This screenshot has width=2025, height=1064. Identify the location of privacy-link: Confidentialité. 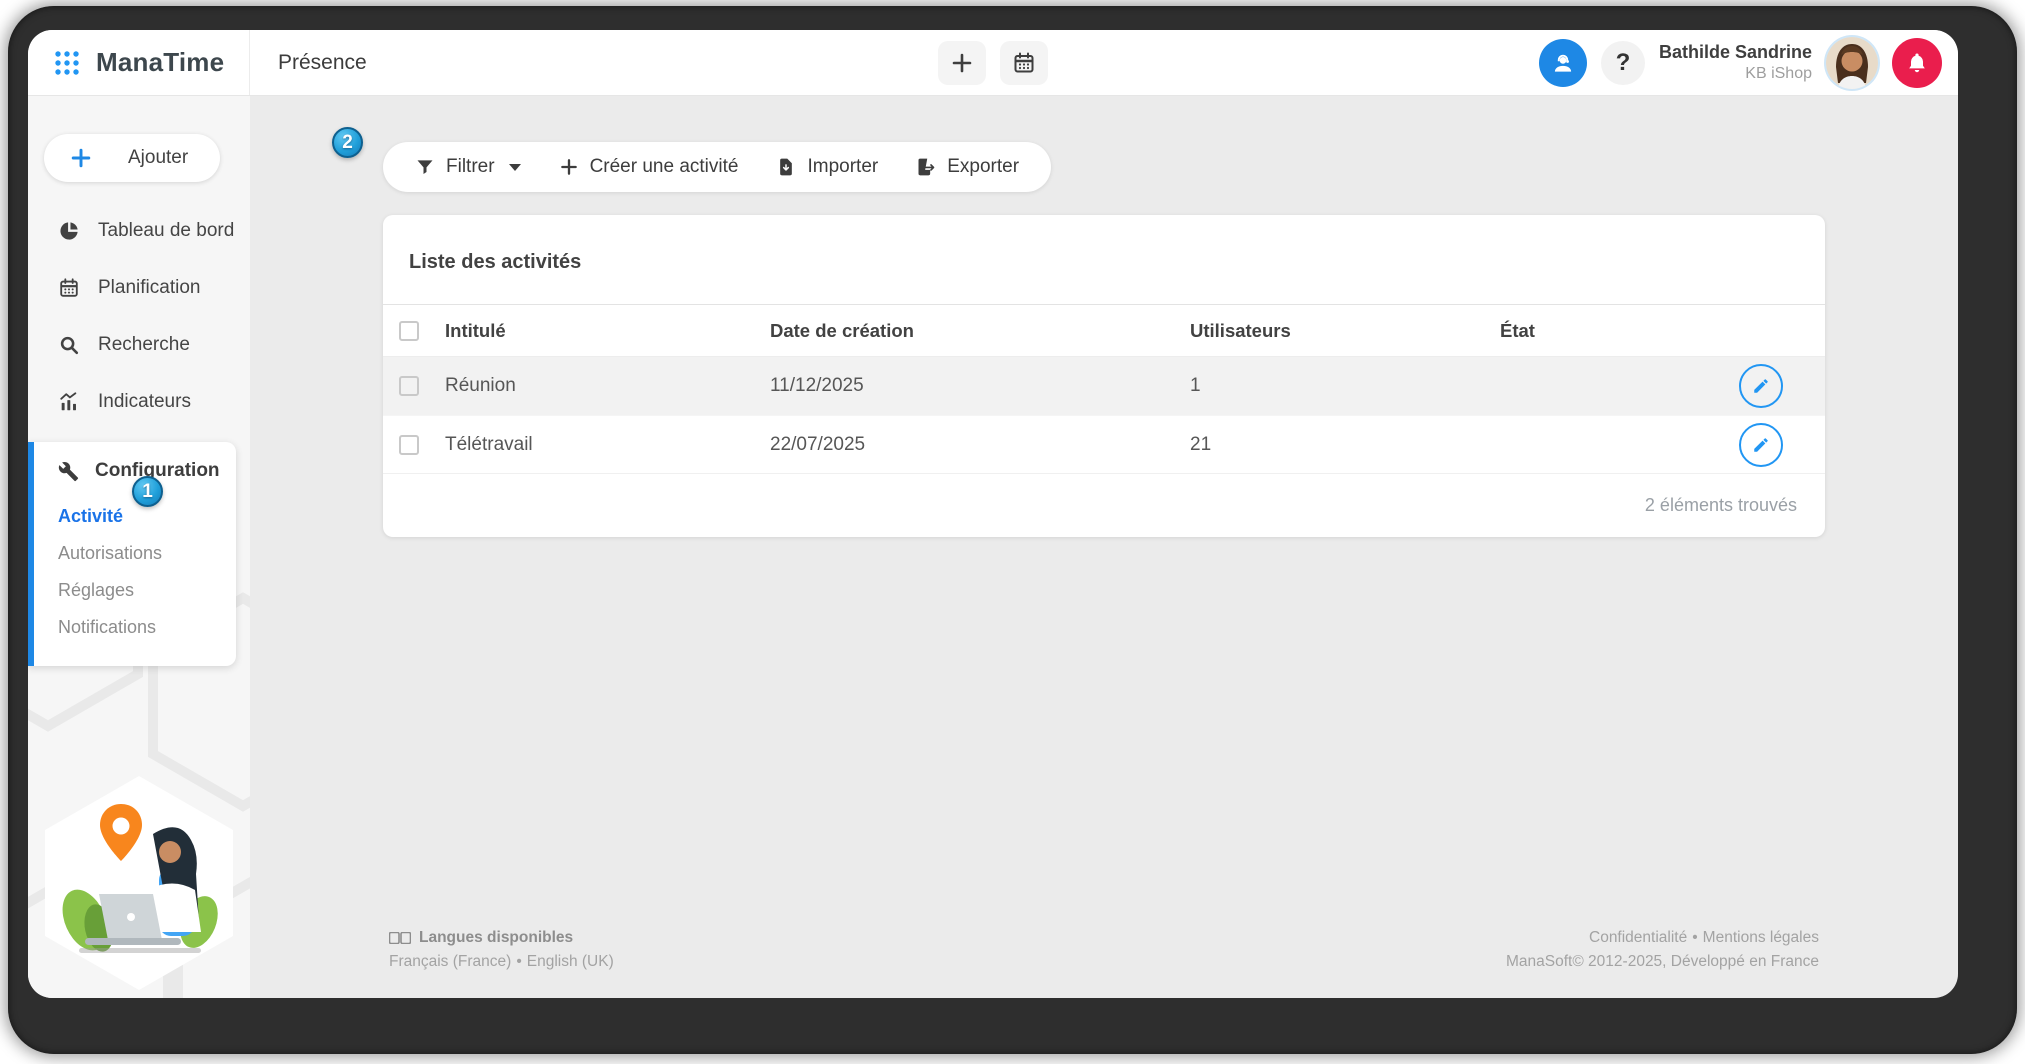
(1638, 937).